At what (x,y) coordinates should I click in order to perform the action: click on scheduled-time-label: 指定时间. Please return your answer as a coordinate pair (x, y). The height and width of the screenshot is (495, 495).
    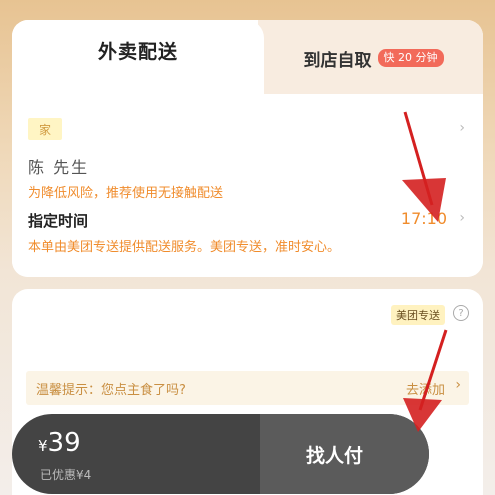
    Looking at the image, I should click on (58, 221).